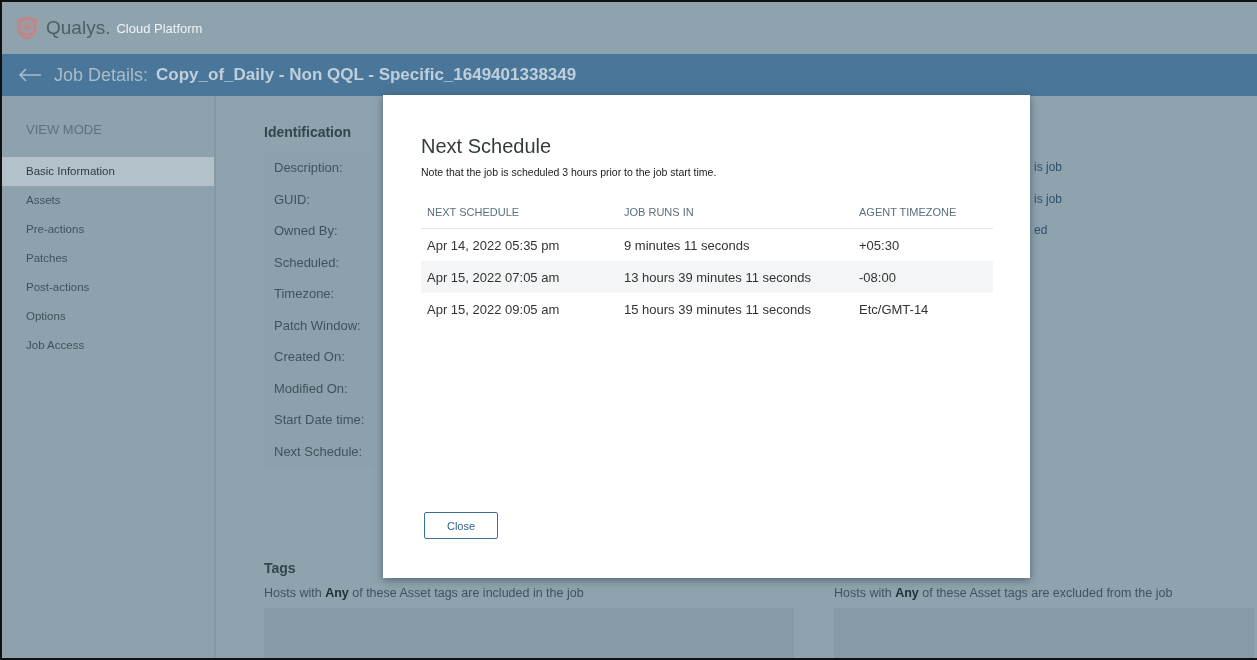  I want to click on sidebar-item: Post-actions, so click(108, 287).